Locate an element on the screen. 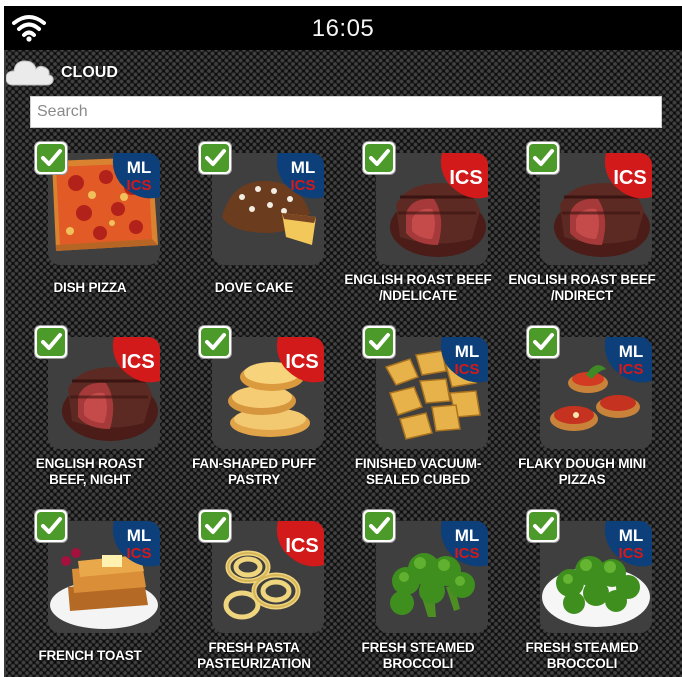 The image size is (682, 677). recipe-name: DOVE CAKE is located at coordinates (254, 287).